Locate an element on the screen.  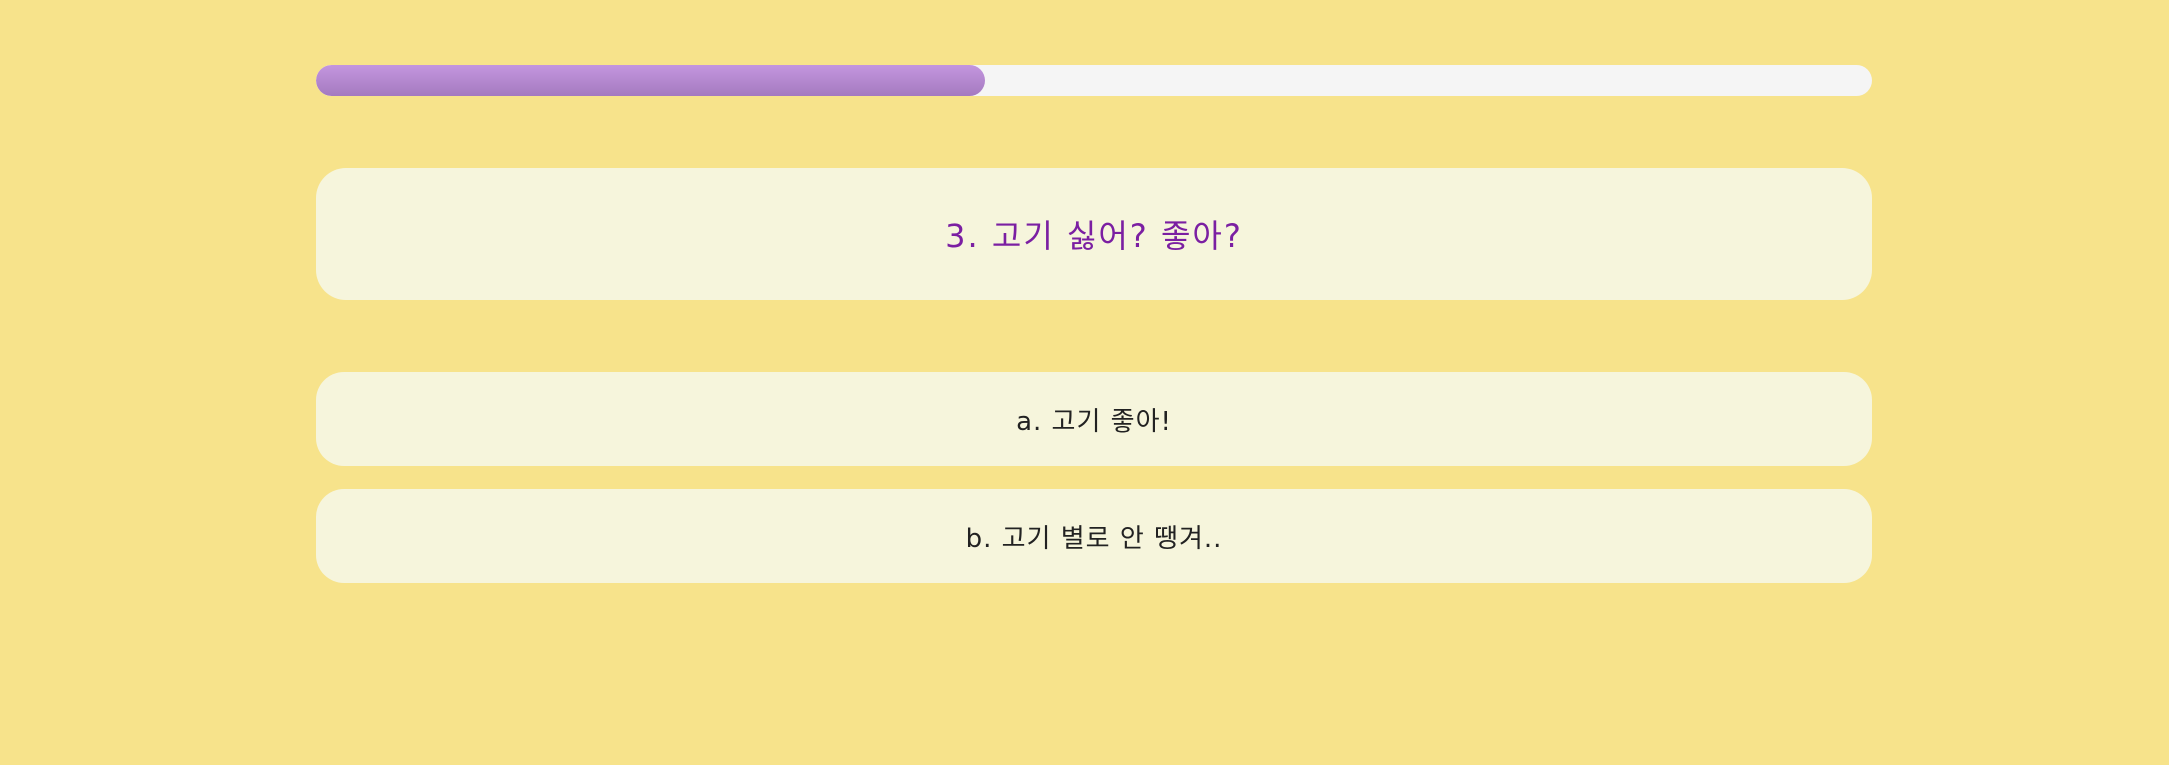
answer-a-button: a. 고기 좋아! is located at coordinates (1094, 419).